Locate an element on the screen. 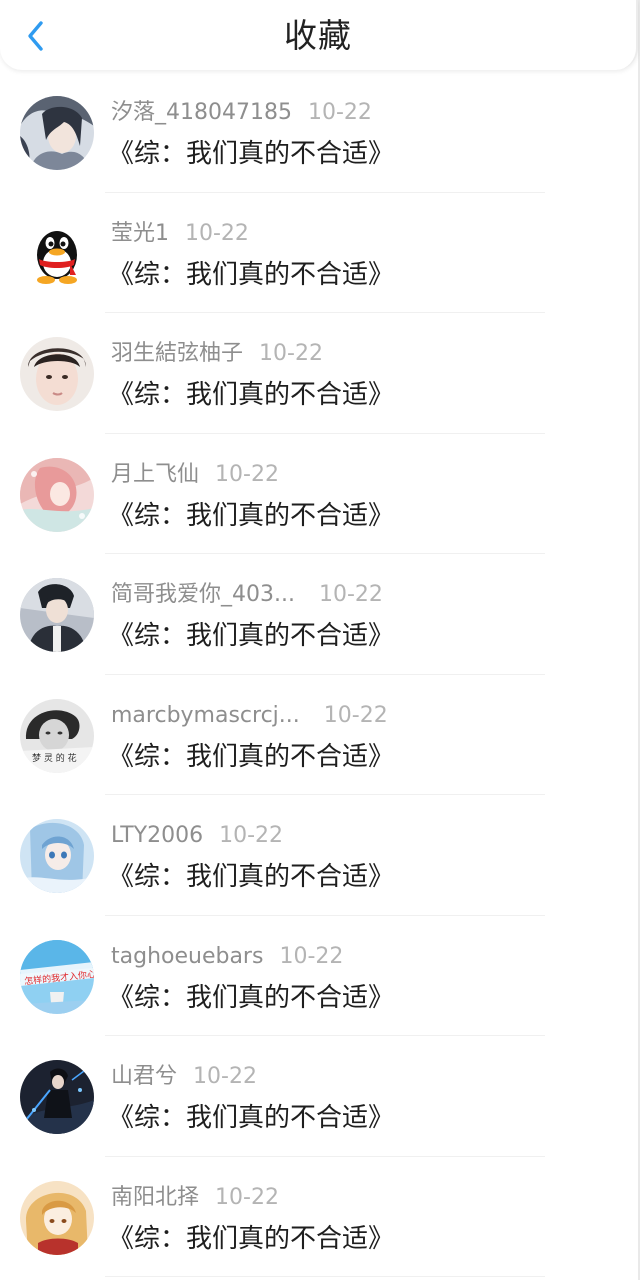 Image resolution: width=640 pixels, height=1280 pixels. item-meta: 羽生結弦柚子 10-22 is located at coordinates (217, 354).